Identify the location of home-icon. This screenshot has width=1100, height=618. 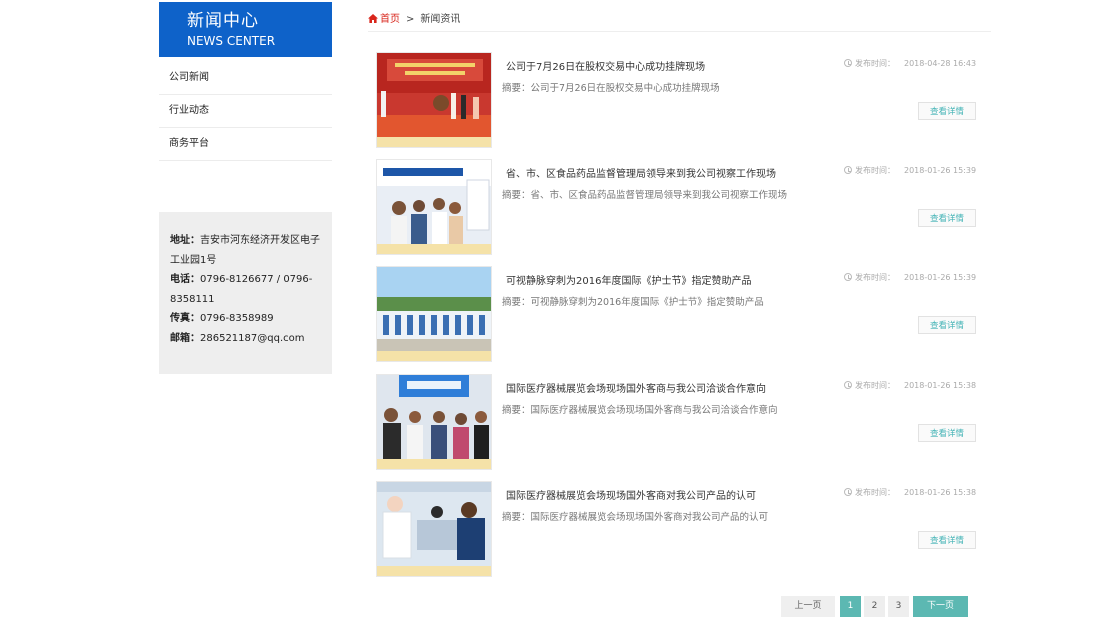
(373, 18).